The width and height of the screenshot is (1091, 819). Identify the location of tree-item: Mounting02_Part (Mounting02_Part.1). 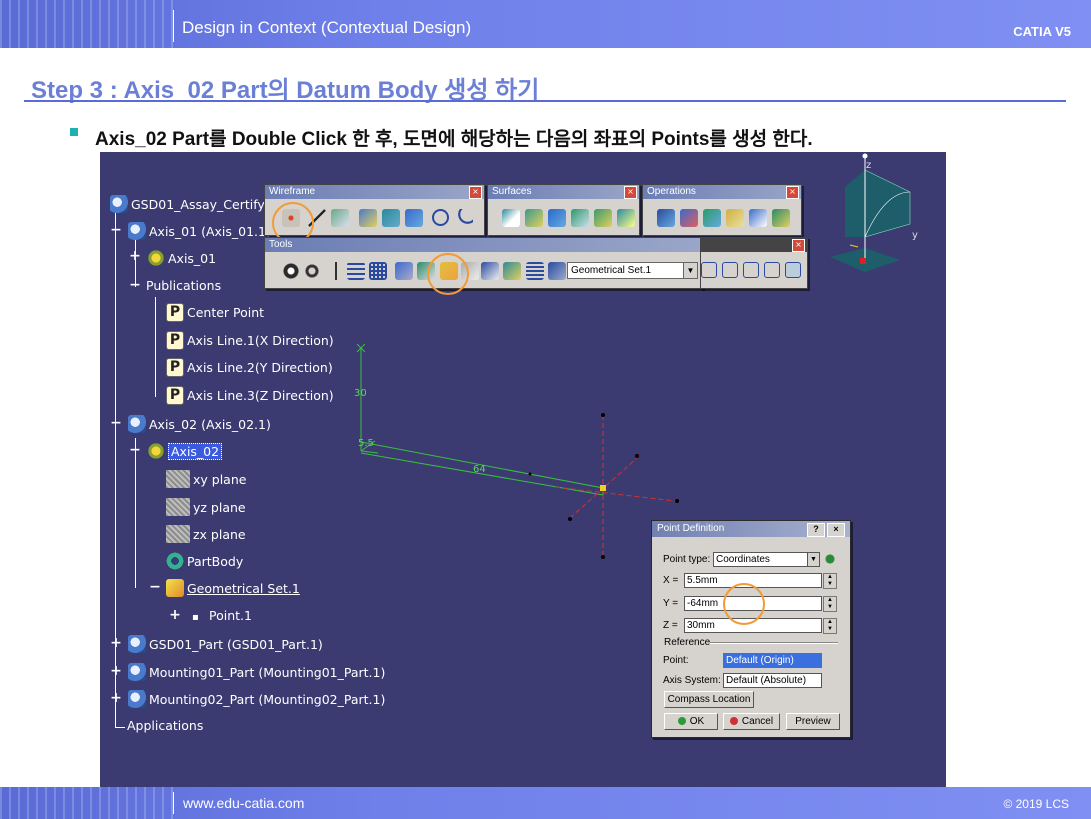
(256, 699).